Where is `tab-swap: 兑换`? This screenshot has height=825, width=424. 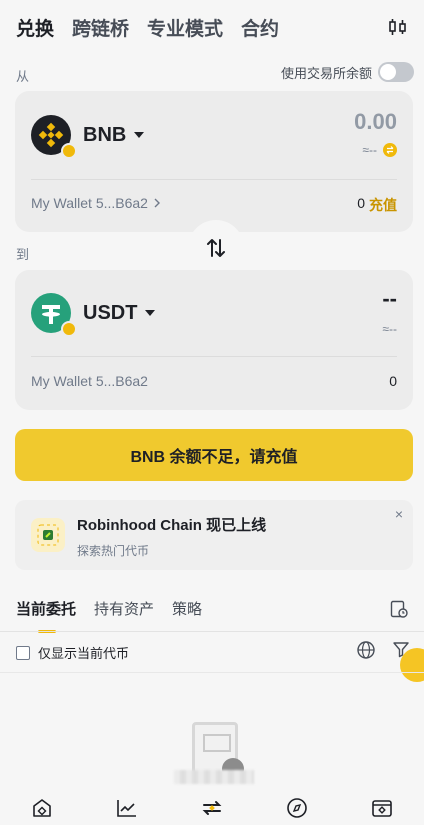 tab-swap: 兑换 is located at coordinates (35, 27).